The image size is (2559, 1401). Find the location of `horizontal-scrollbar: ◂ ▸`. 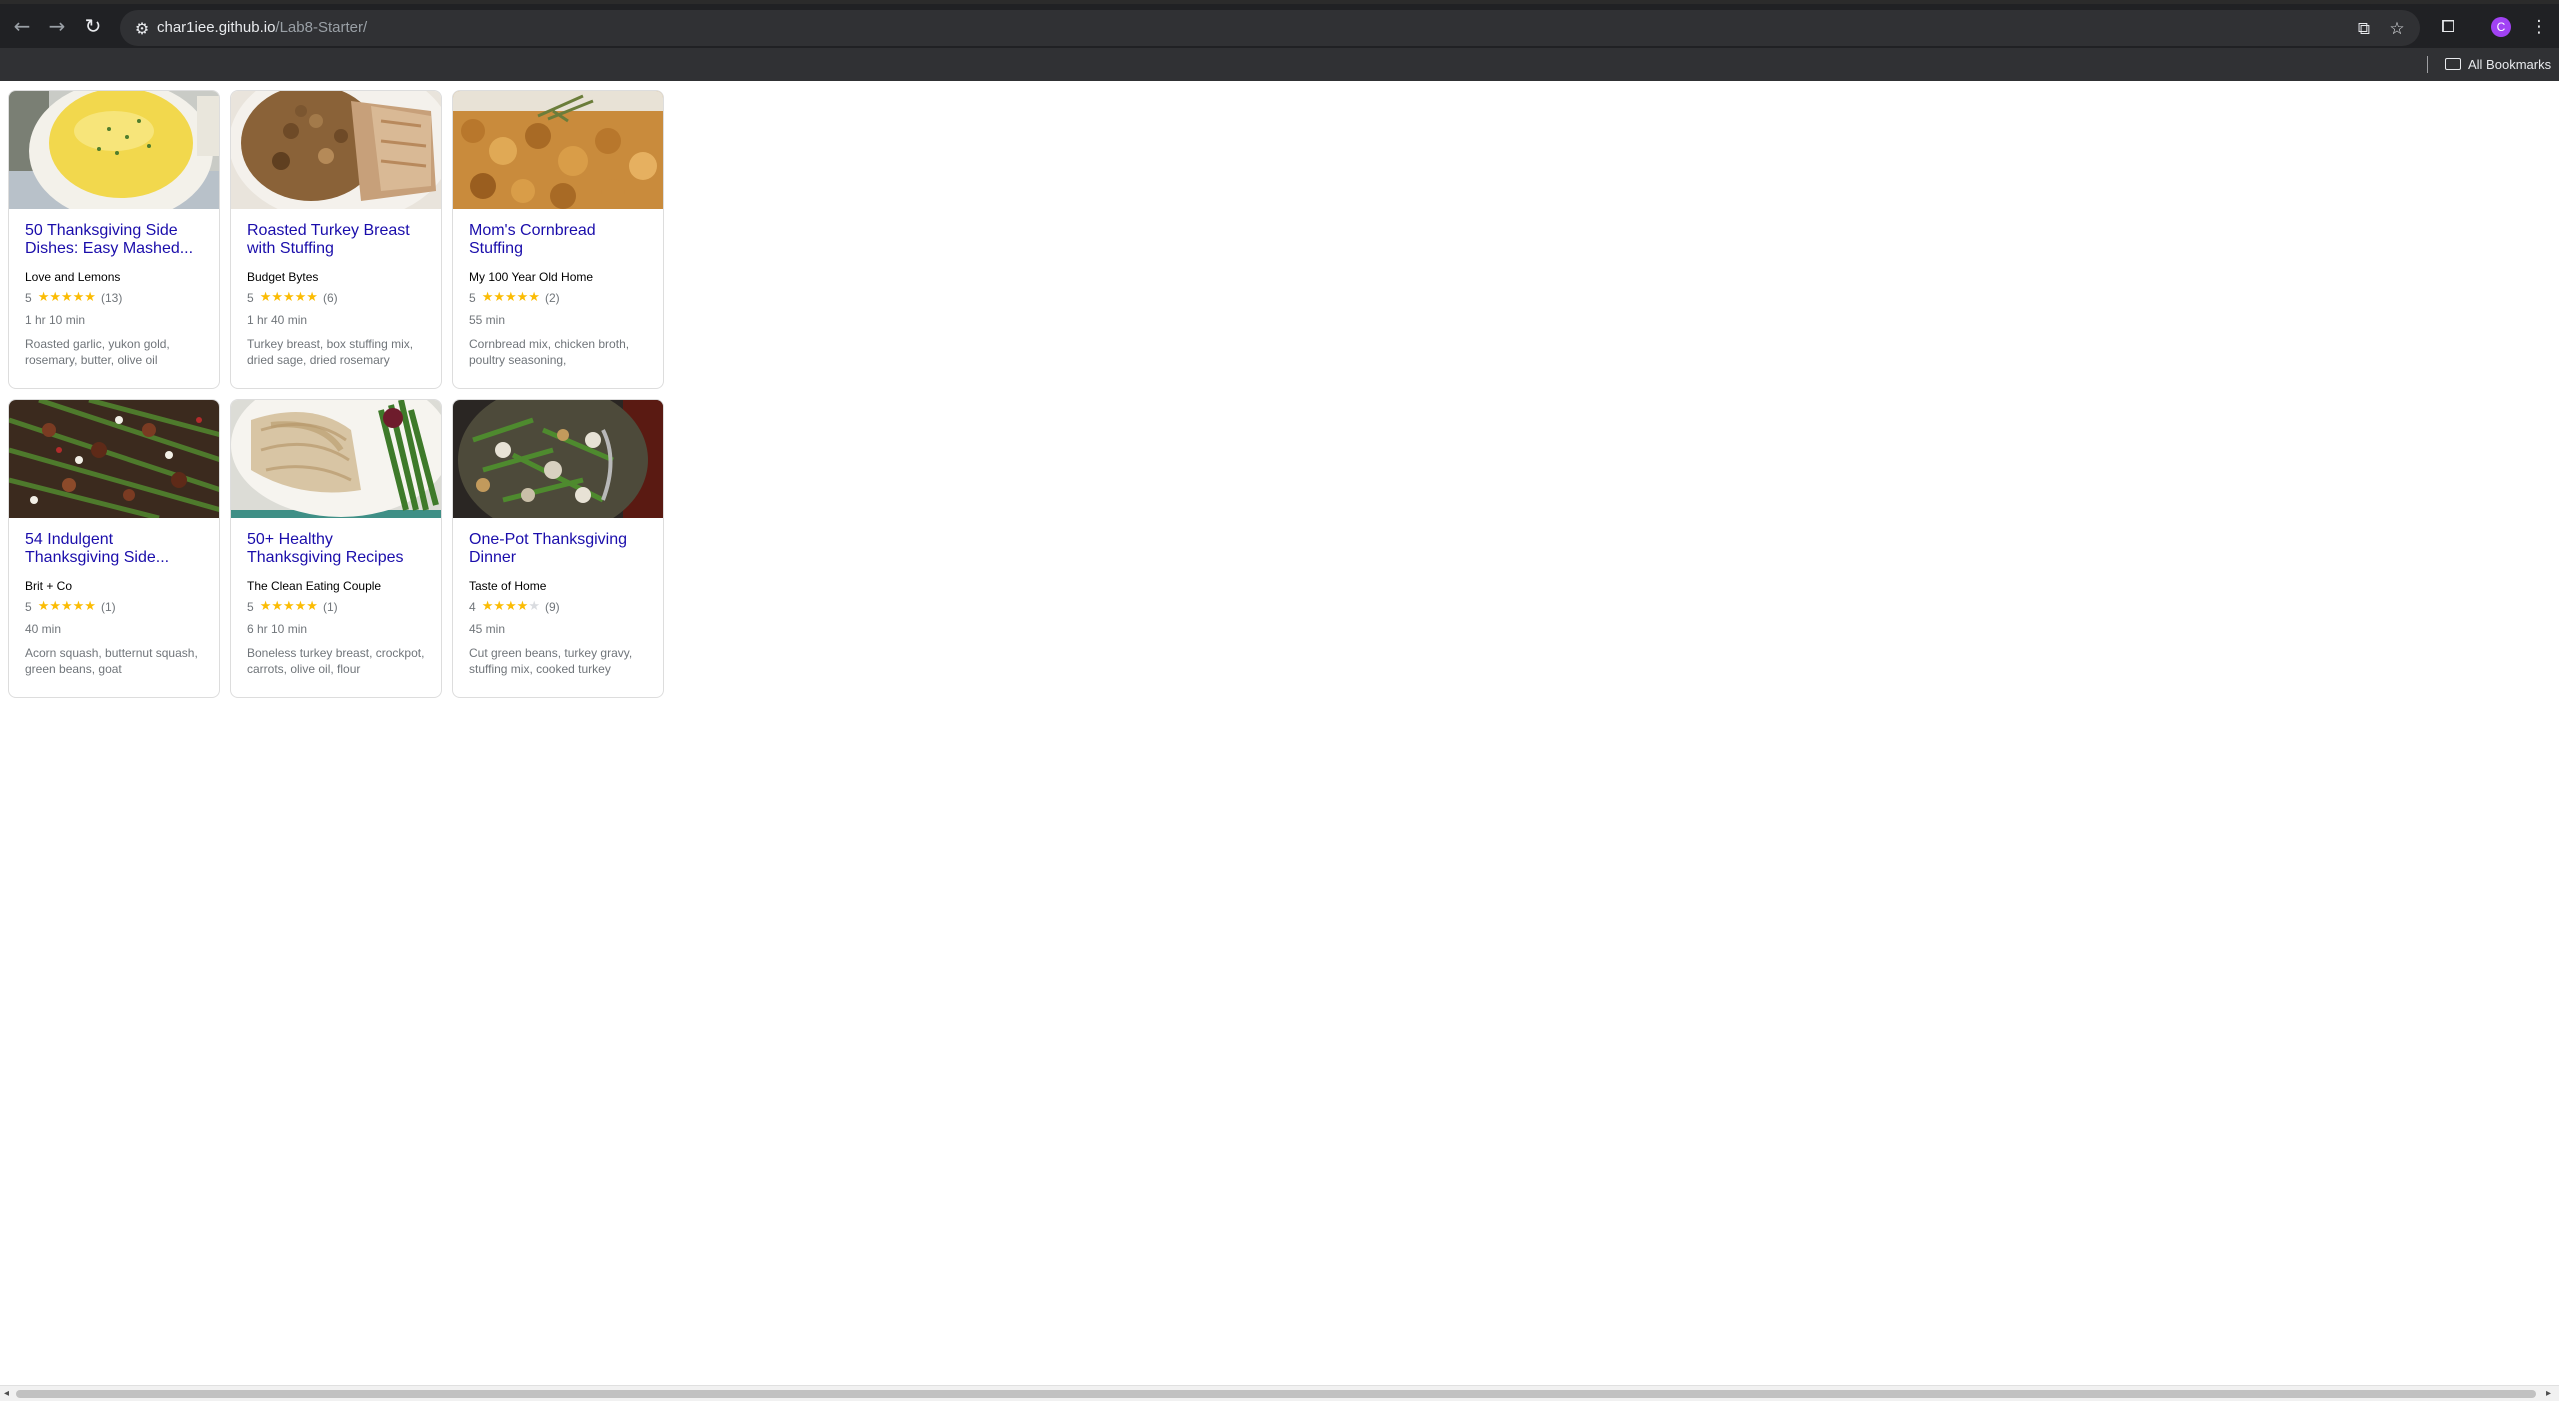

horizontal-scrollbar: ◂ ▸ is located at coordinates (1279, 1393).